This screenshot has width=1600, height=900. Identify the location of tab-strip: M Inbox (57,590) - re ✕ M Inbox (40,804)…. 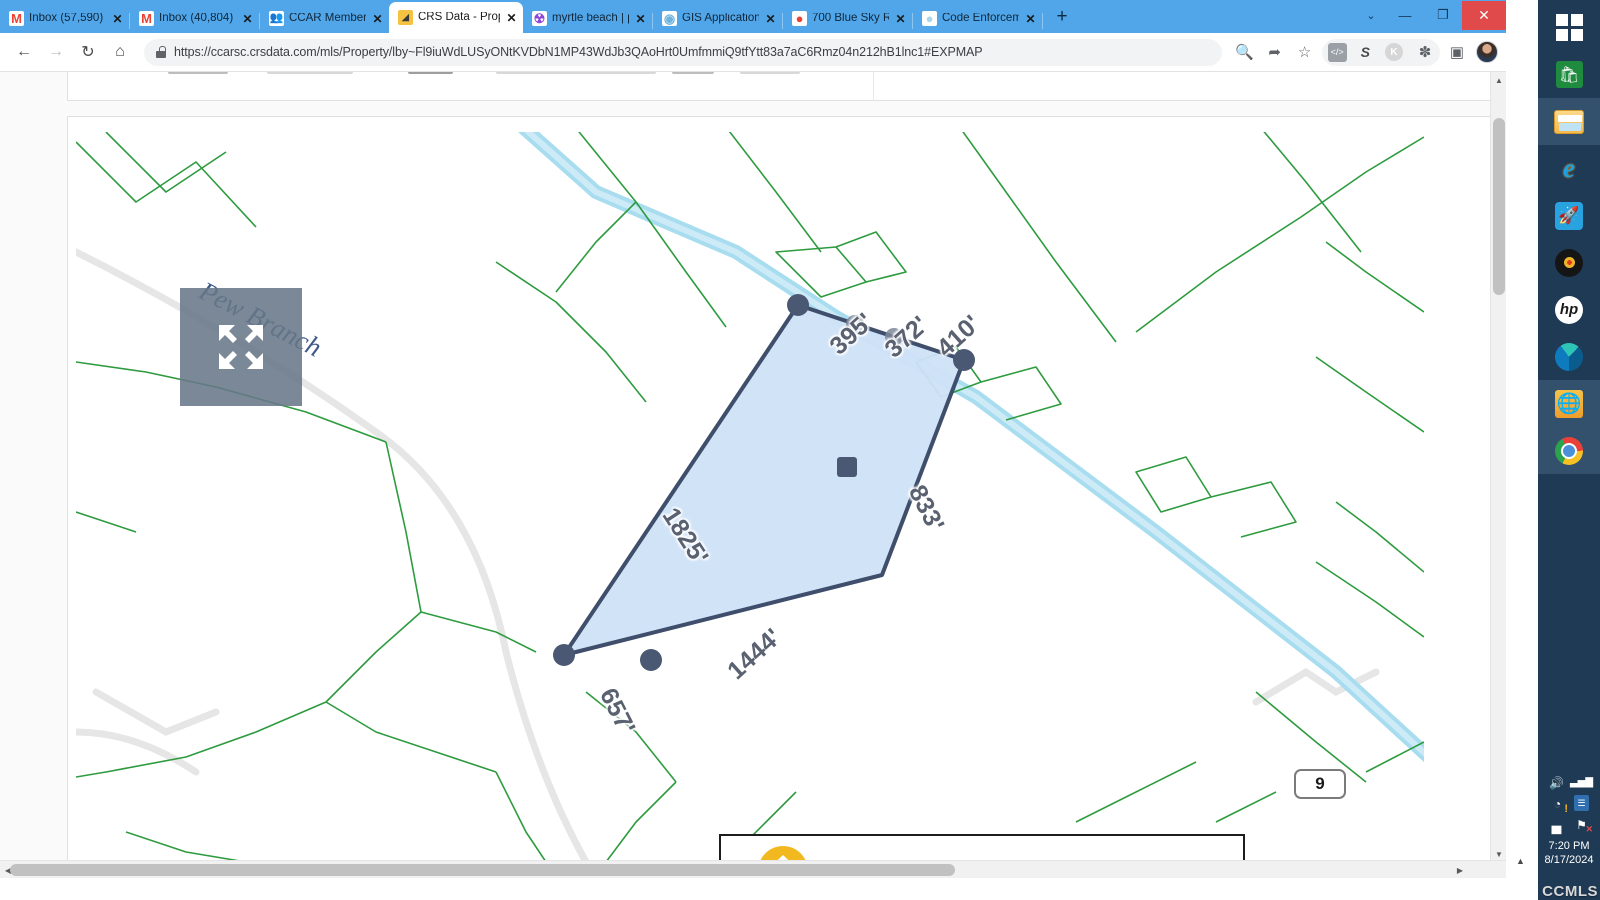
(753, 16).